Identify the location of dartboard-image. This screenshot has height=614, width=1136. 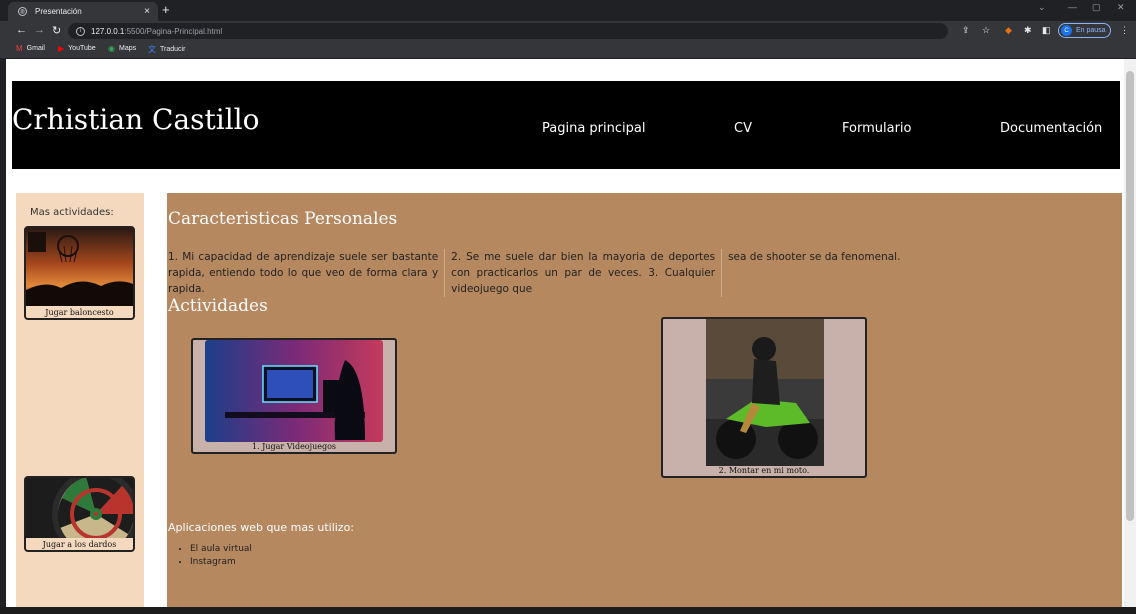
(79, 508).